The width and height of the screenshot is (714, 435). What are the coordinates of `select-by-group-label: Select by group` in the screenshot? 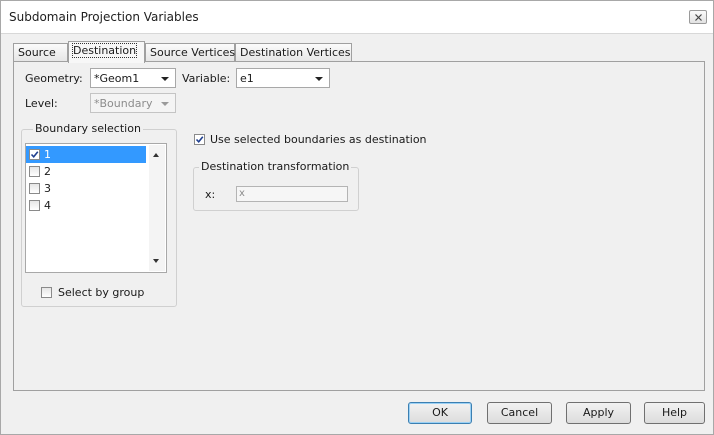 It's located at (101, 292).